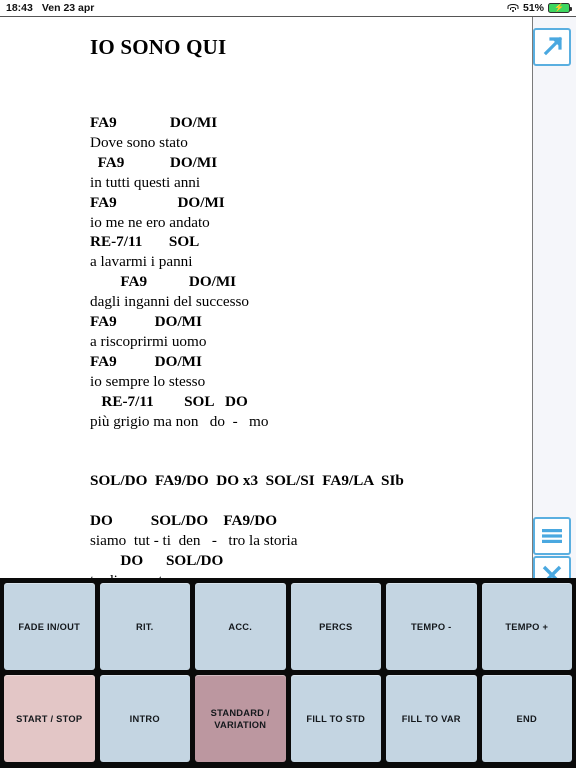  Describe the element at coordinates (240, 718) in the screenshot. I see `pad-button-standard-variation: STANDARD / VARIATION` at that location.